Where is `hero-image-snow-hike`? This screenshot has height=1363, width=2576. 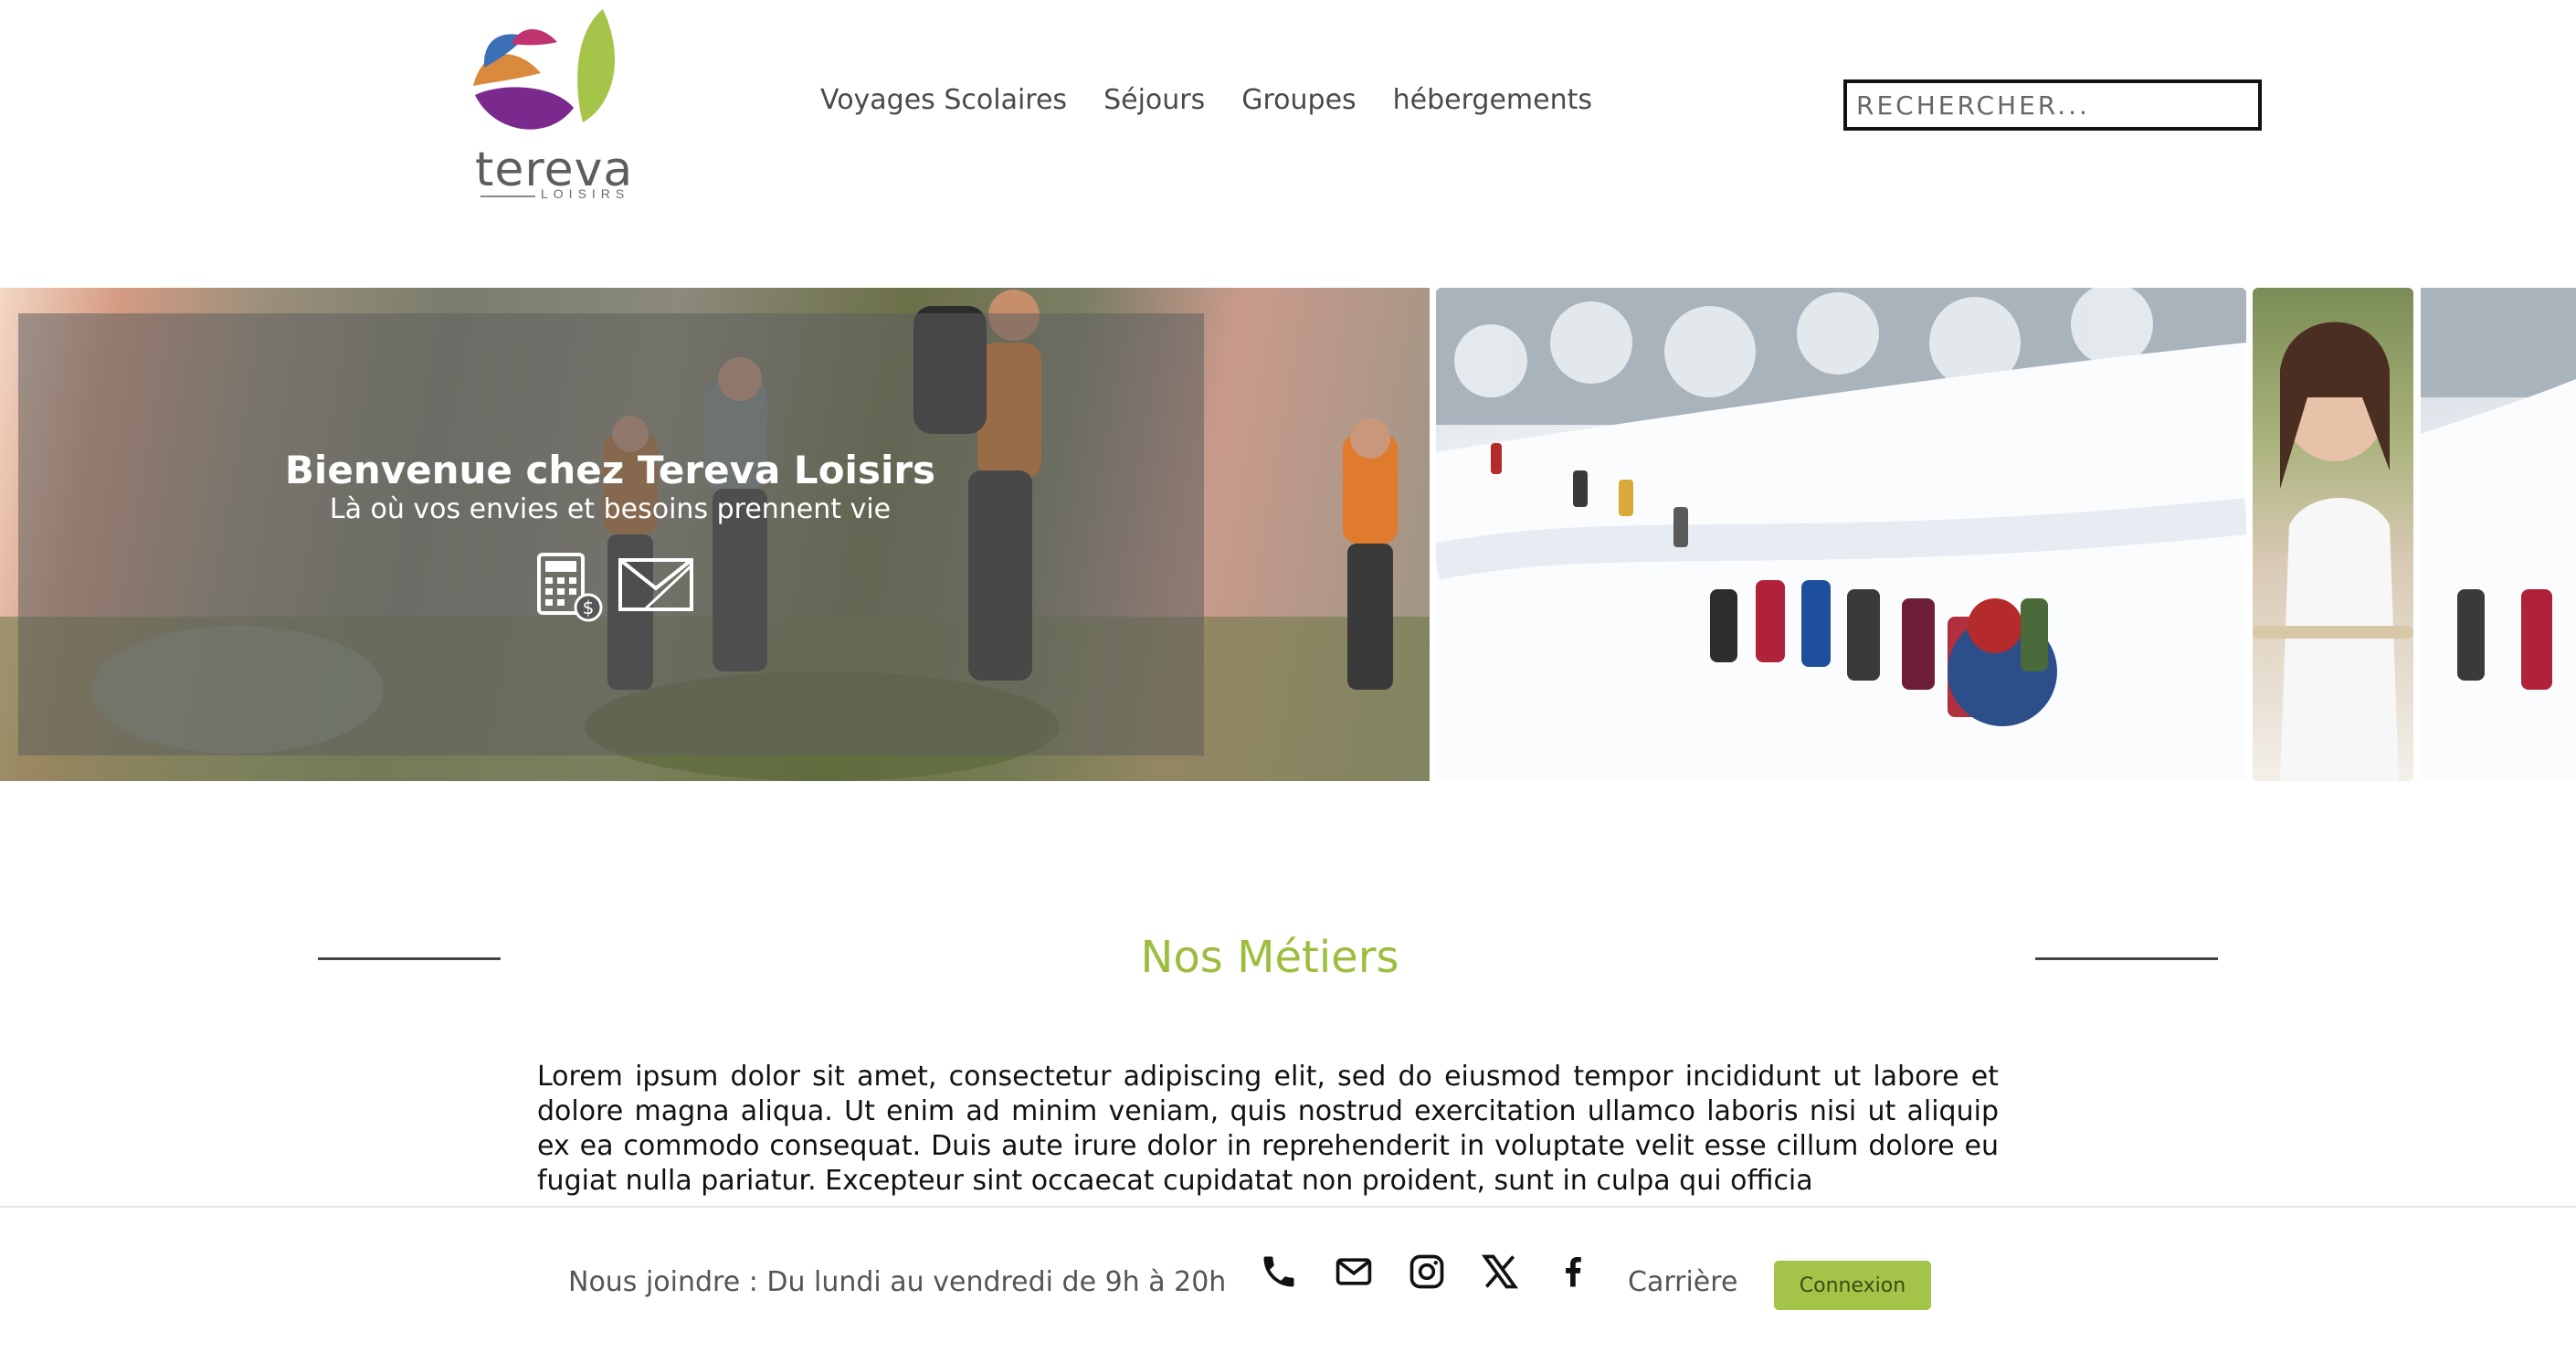 hero-image-snow-hike is located at coordinates (1841, 534).